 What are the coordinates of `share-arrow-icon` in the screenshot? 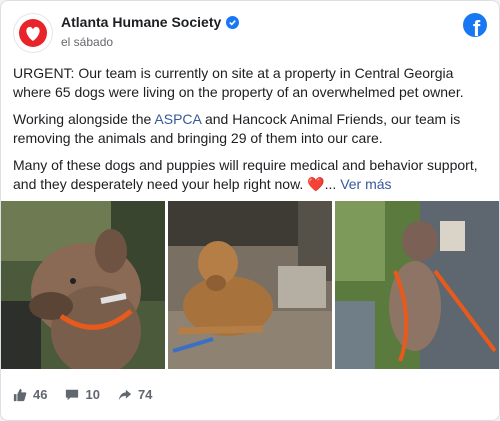 It's located at (125, 394).